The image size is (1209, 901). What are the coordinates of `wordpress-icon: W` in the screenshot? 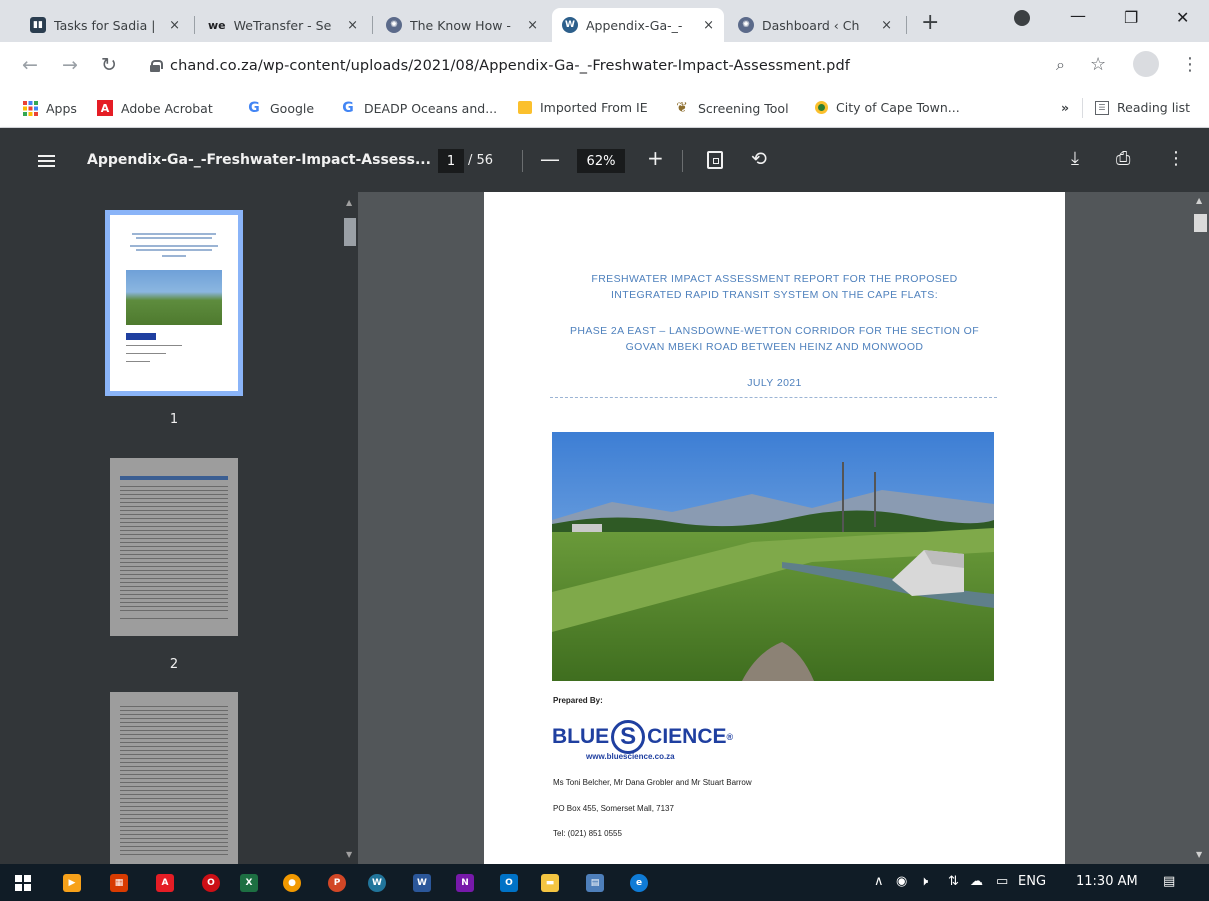 It's located at (570, 25).